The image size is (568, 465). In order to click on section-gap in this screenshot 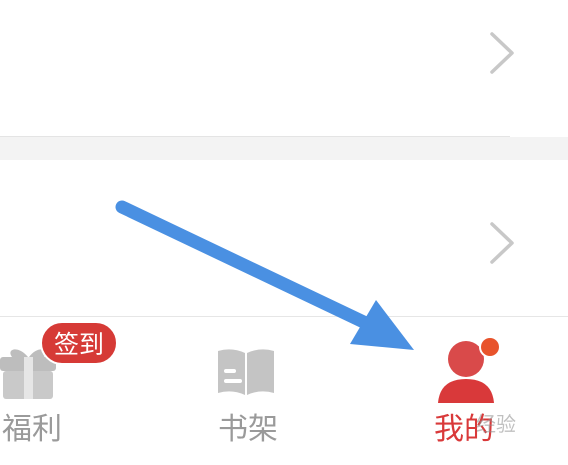, I will do `click(284, 148)`.